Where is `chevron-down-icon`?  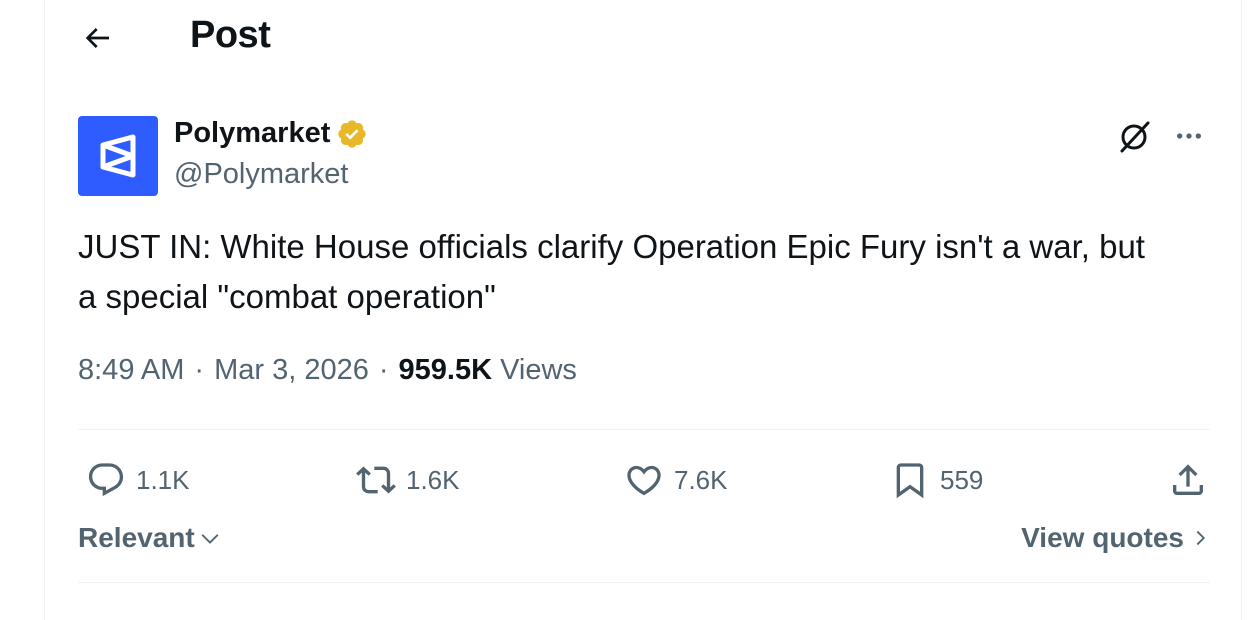 chevron-down-icon is located at coordinates (210, 539).